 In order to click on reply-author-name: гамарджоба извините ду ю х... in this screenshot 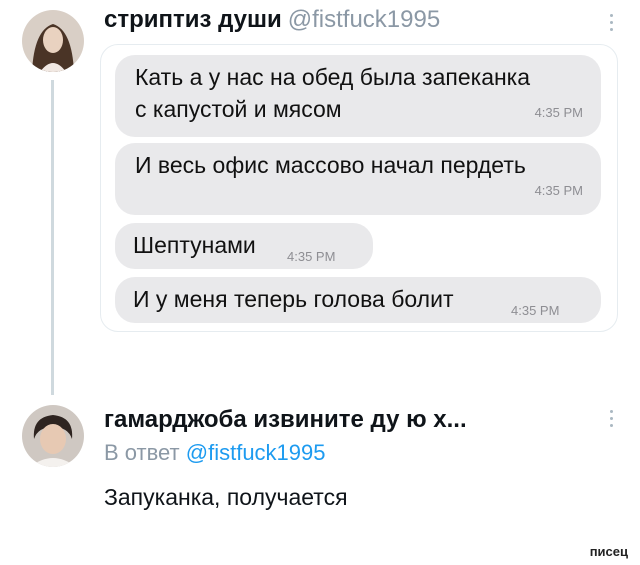, I will do `click(285, 419)`.